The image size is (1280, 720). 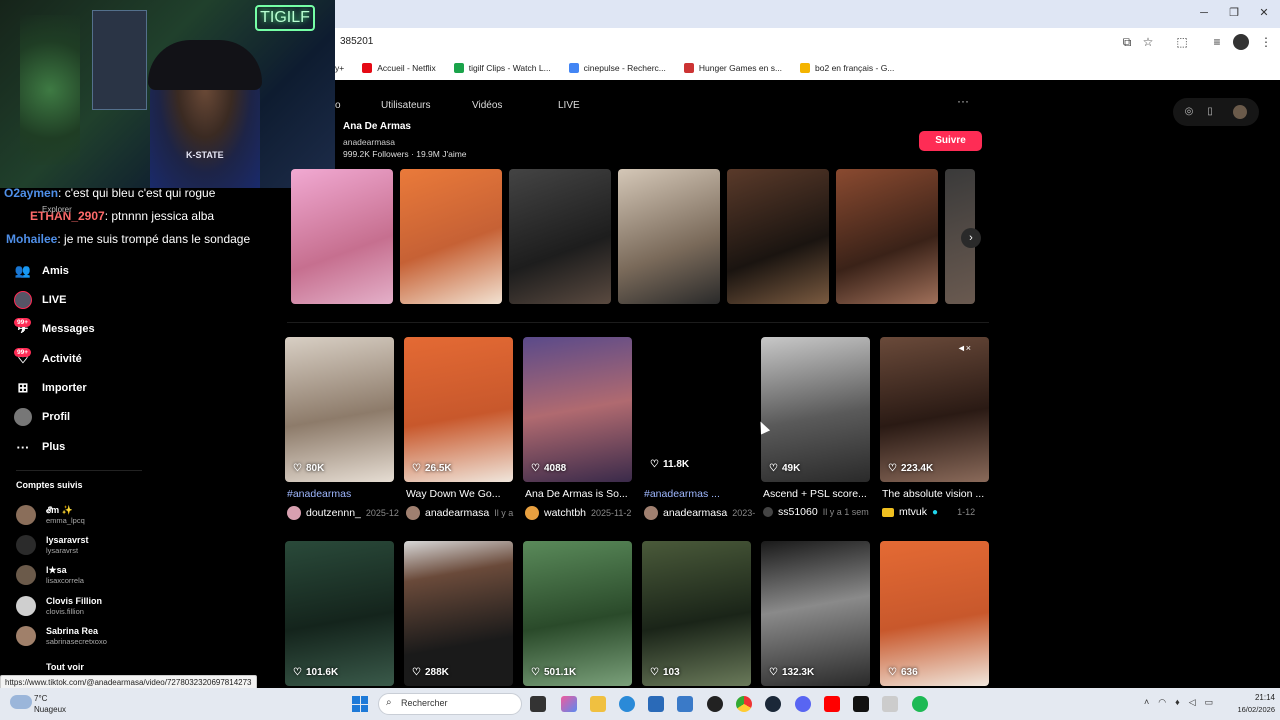 I want to click on user-avatar, so click(x=1240, y=112).